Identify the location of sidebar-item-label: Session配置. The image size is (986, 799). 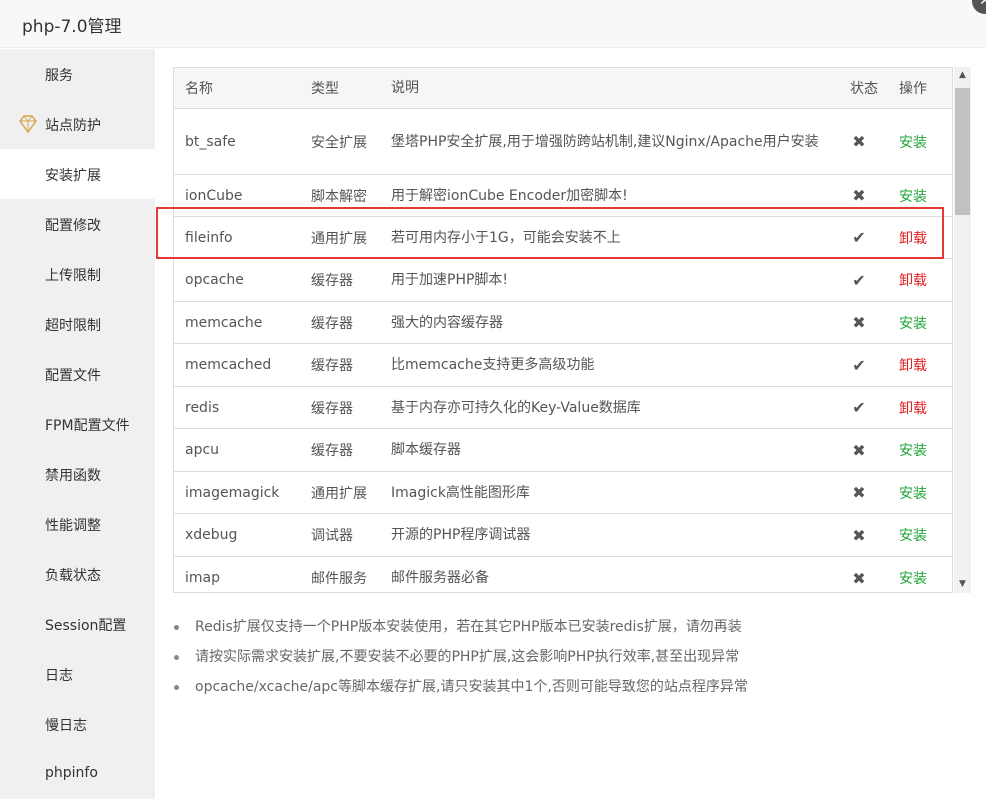
(86, 626).